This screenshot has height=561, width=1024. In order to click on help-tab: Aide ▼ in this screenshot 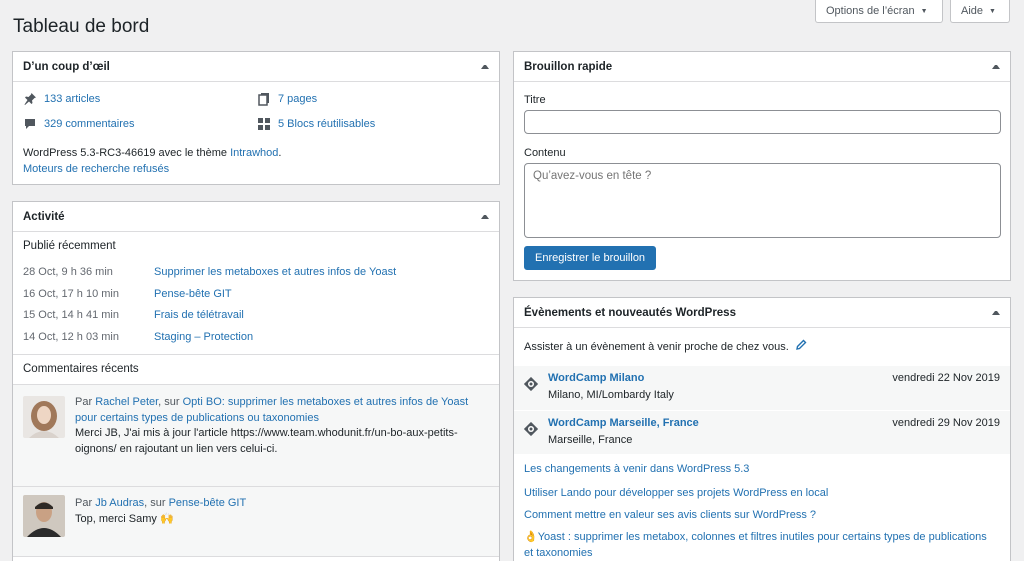, I will do `click(980, 11)`.